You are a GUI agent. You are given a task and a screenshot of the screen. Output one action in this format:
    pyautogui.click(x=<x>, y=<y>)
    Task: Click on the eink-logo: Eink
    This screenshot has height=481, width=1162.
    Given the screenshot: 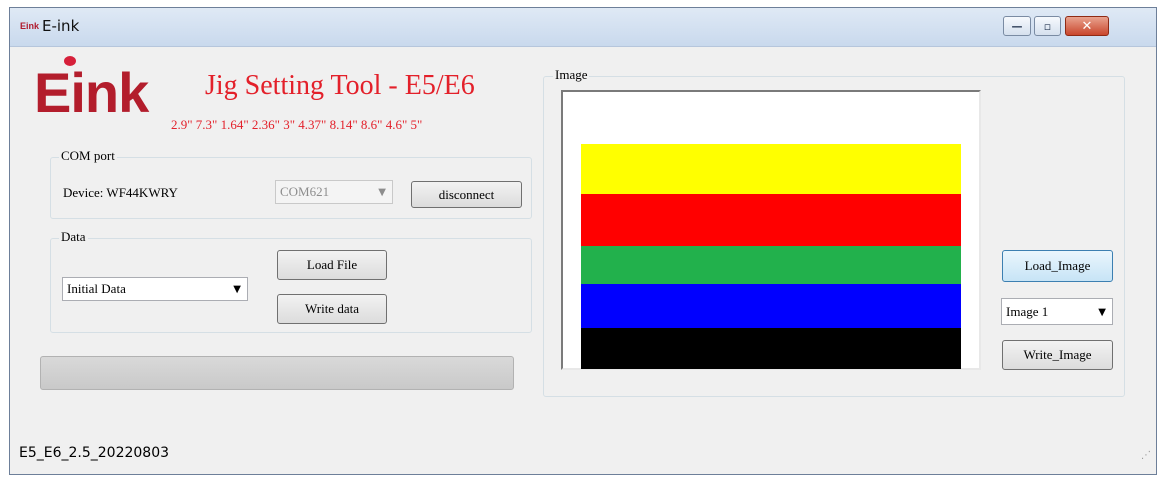 What is the action you would take?
    pyautogui.click(x=91, y=92)
    